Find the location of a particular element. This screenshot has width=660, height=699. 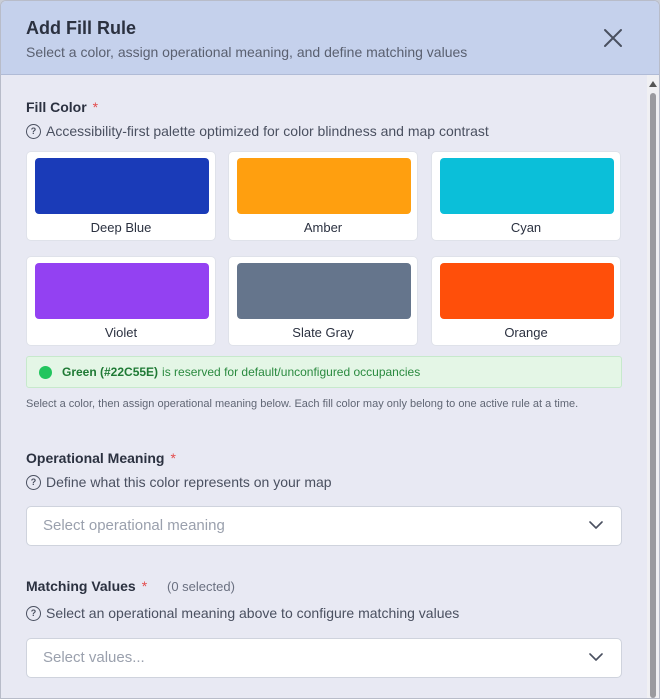

select-placeholder: Select operational meaning is located at coordinates (134, 525).